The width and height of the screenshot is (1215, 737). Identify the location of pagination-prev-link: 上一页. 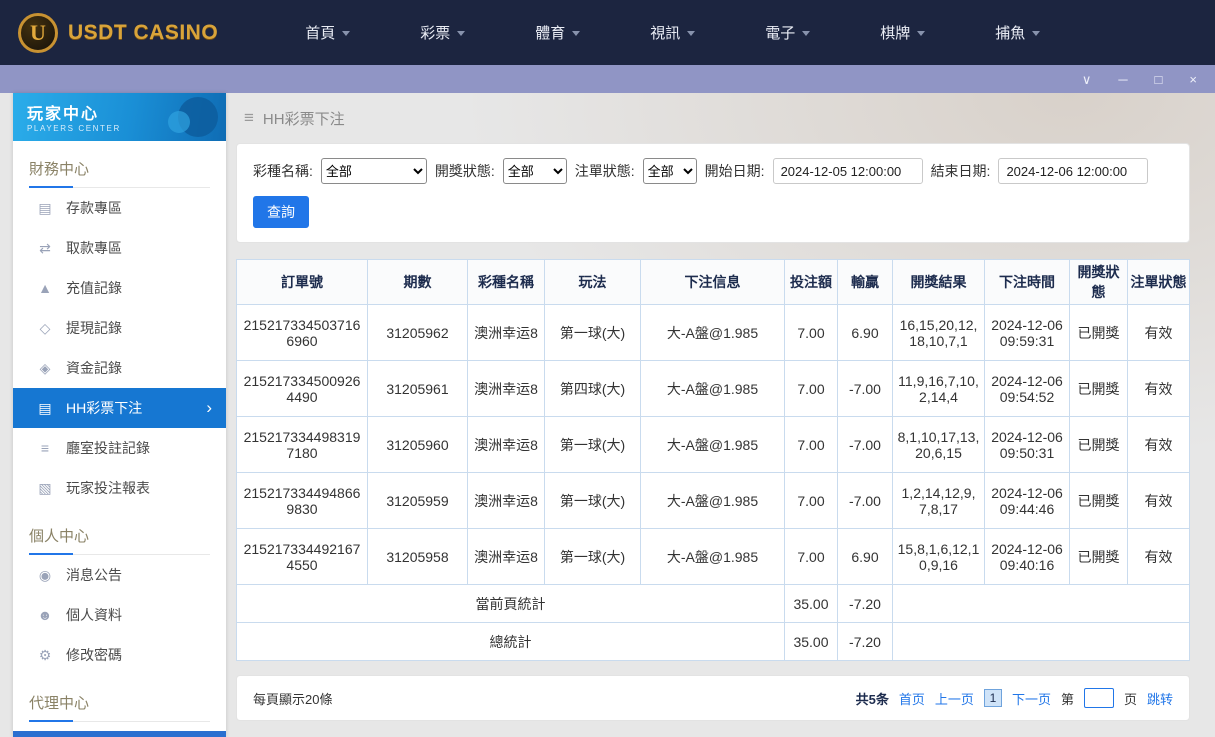
(954, 698).